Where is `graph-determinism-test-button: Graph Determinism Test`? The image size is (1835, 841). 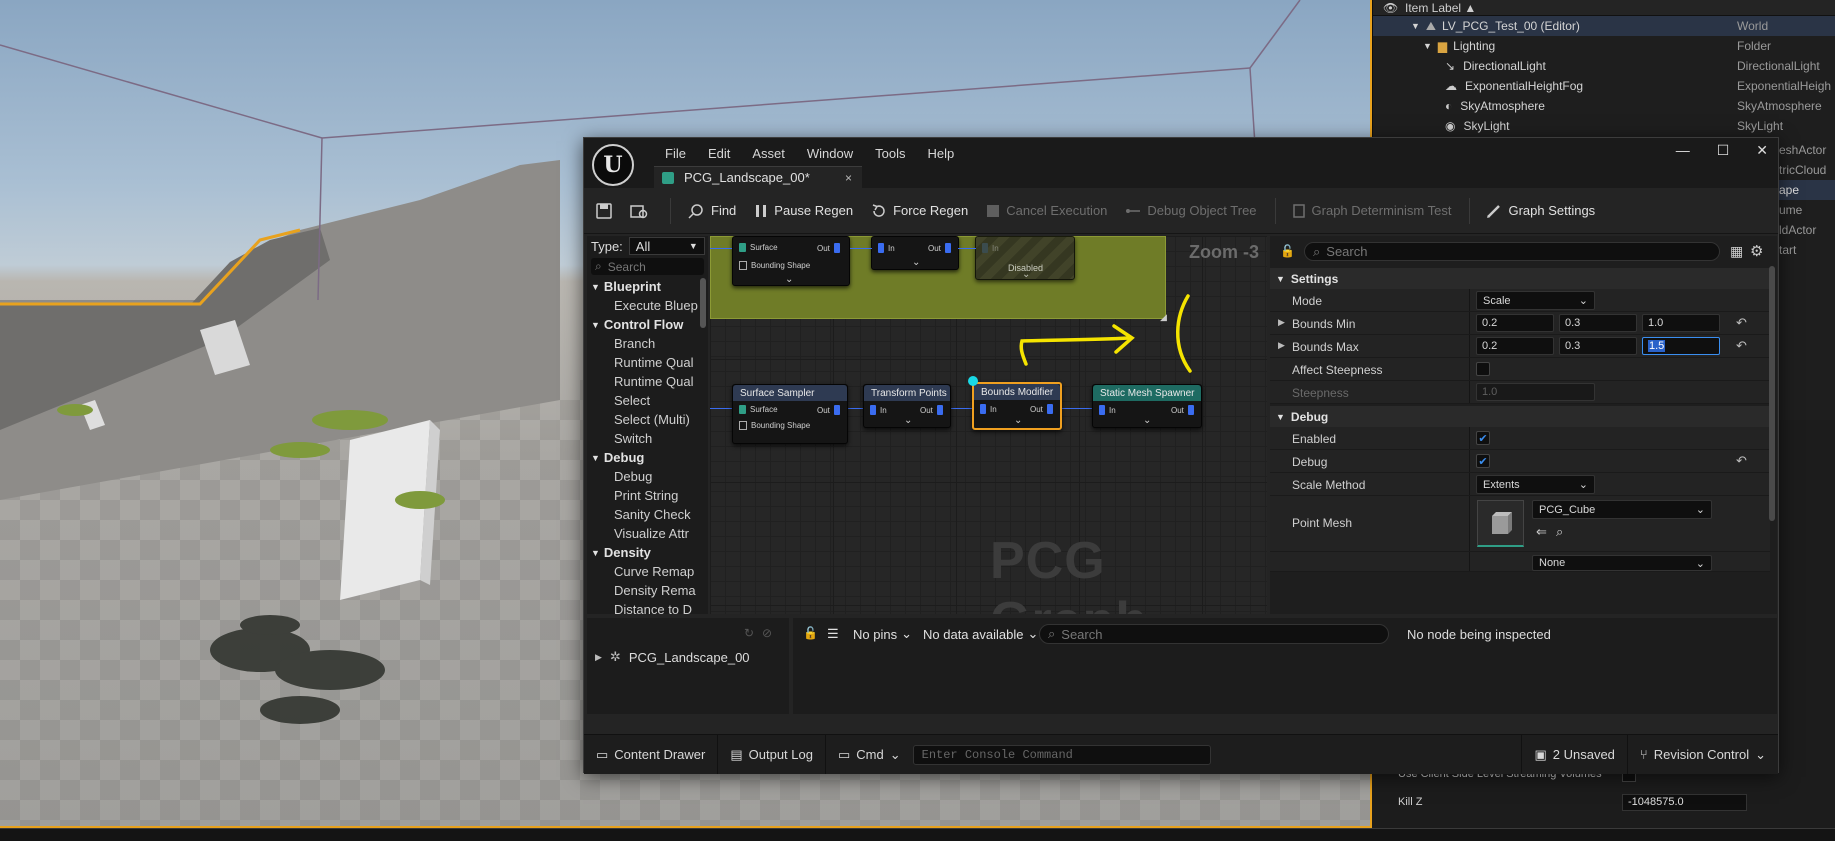 graph-determinism-test-button: Graph Determinism Test is located at coordinates (1371, 211).